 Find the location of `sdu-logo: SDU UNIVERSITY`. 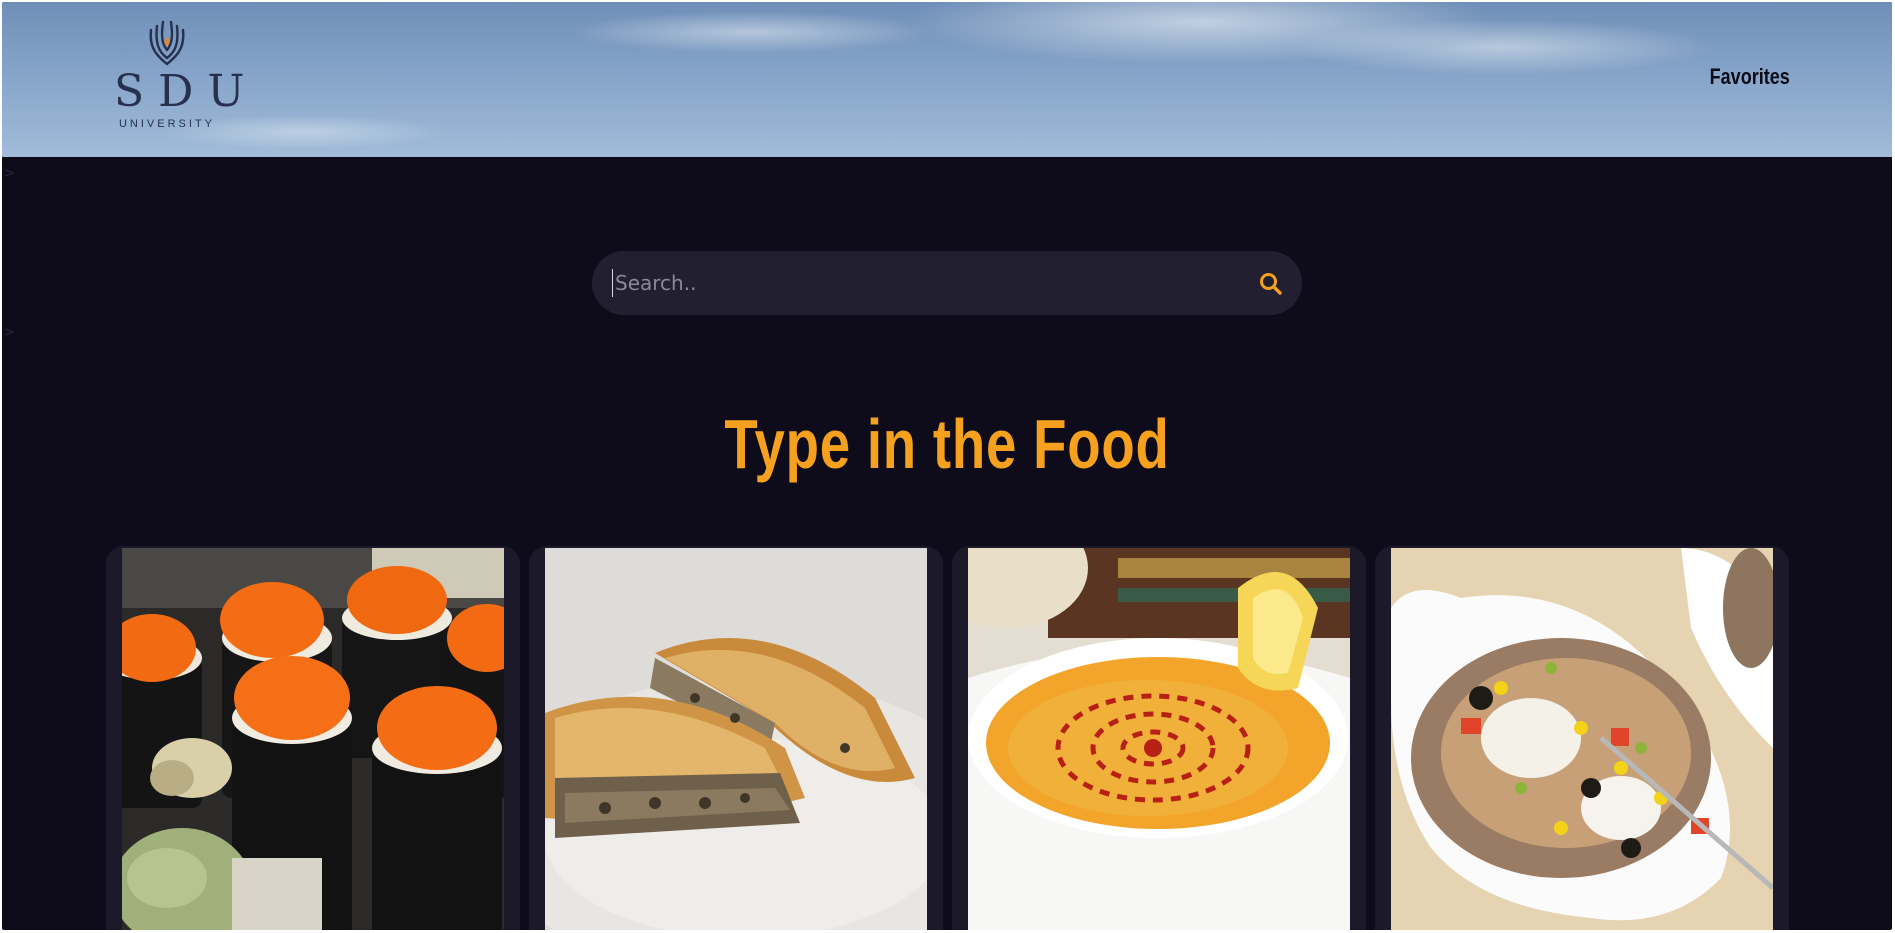

sdu-logo: SDU UNIVERSITY is located at coordinates (180, 81).